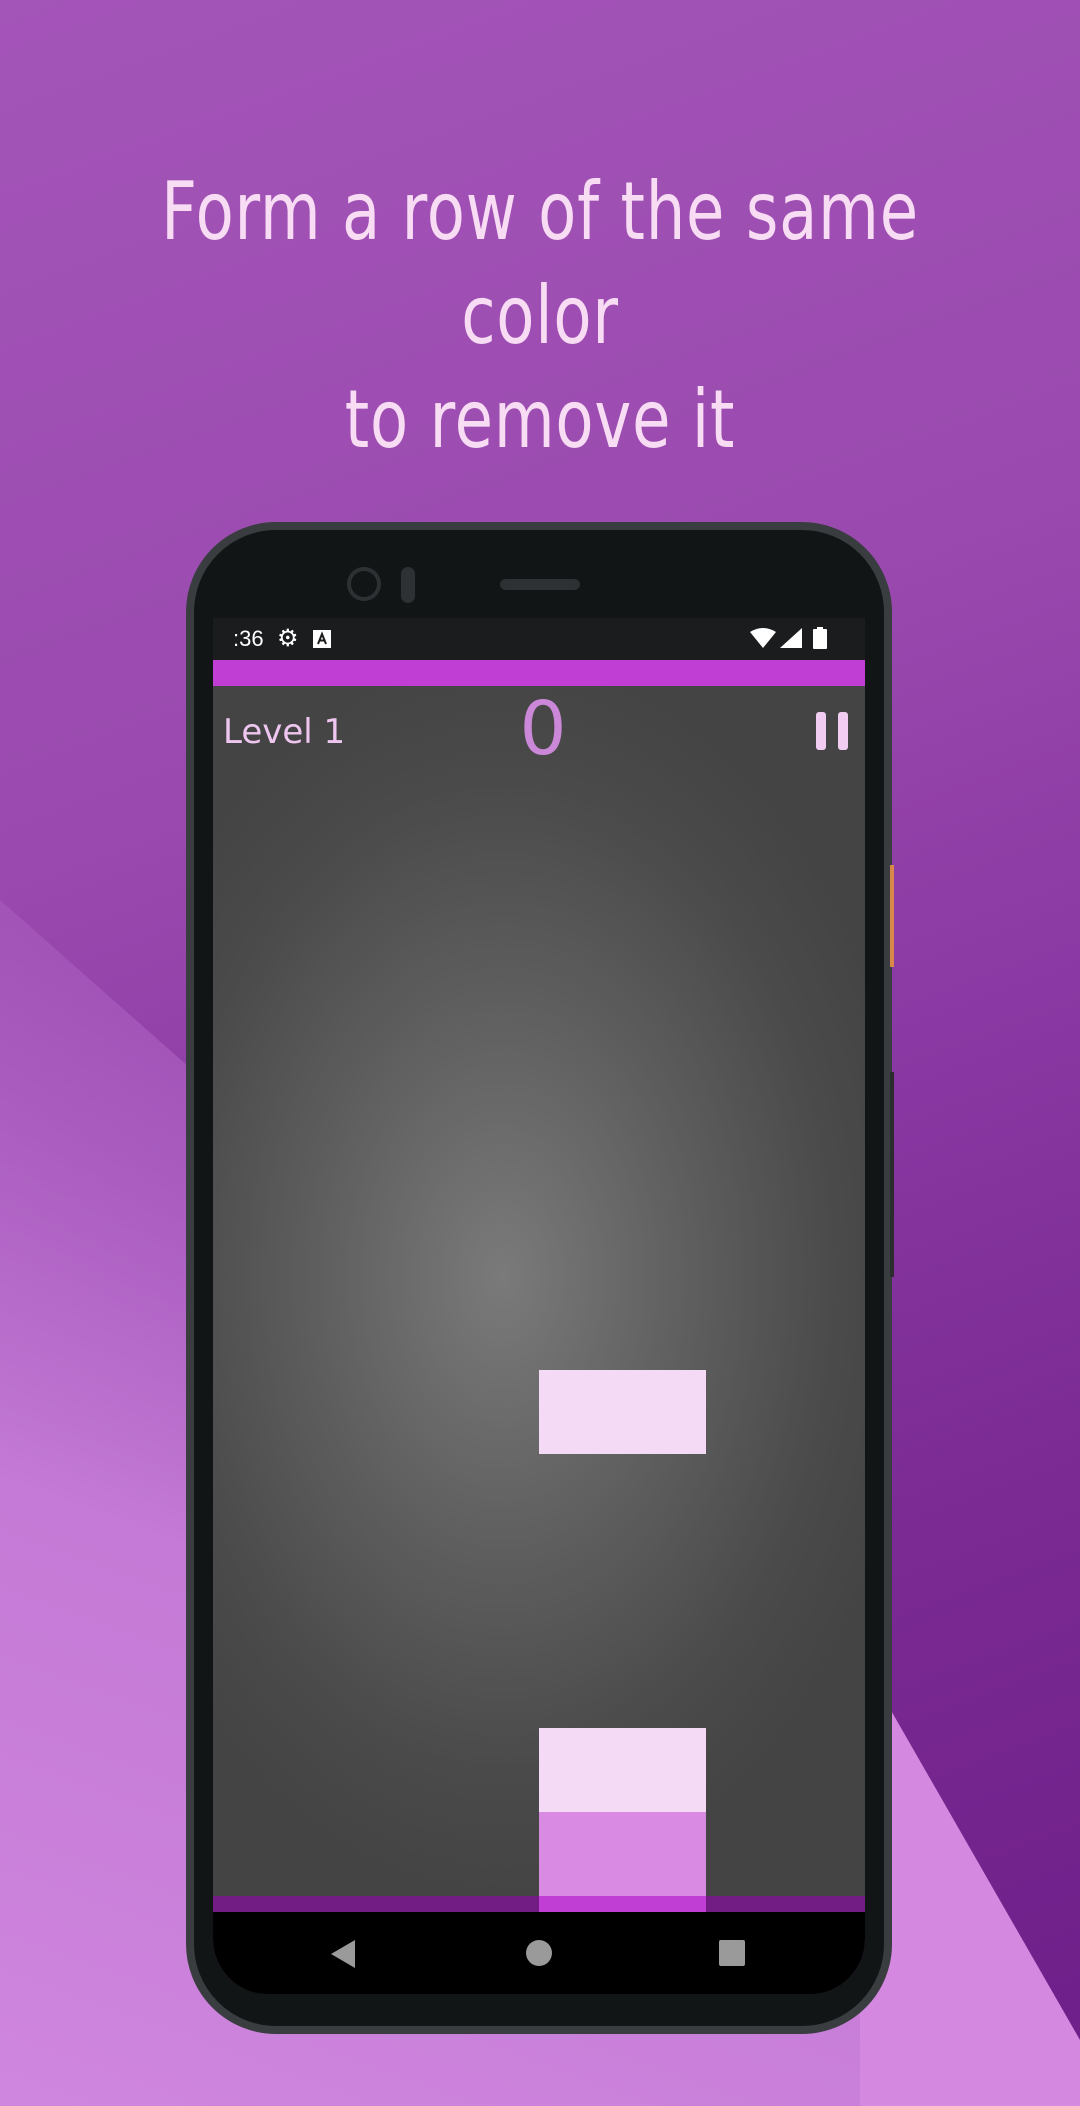 This screenshot has width=1080, height=2106. Describe the element at coordinates (322, 641) in the screenshot. I see `a-icon` at that location.